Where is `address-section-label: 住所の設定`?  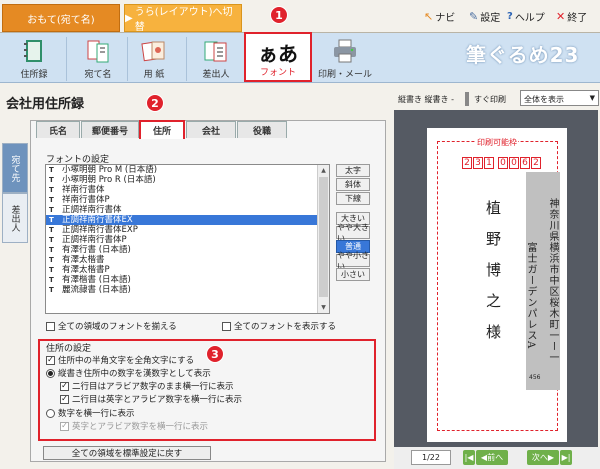
address-section-label: 住所の設定 is located at coordinates (69, 349).